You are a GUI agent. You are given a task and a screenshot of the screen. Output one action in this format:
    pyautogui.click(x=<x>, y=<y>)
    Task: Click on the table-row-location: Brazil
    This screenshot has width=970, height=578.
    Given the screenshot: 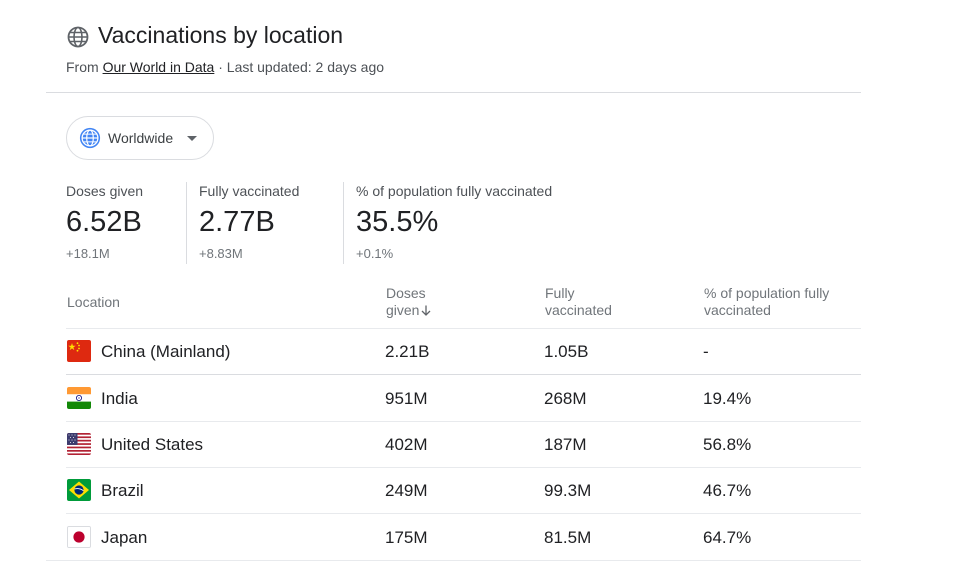 What is the action you would take?
    pyautogui.click(x=122, y=491)
    